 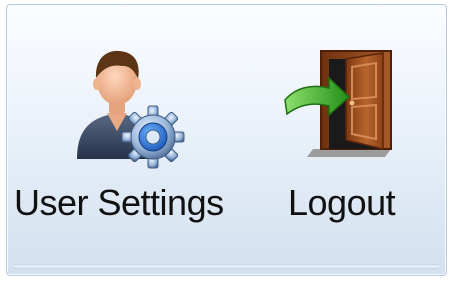 I want to click on door-exit-icon, so click(x=338, y=103).